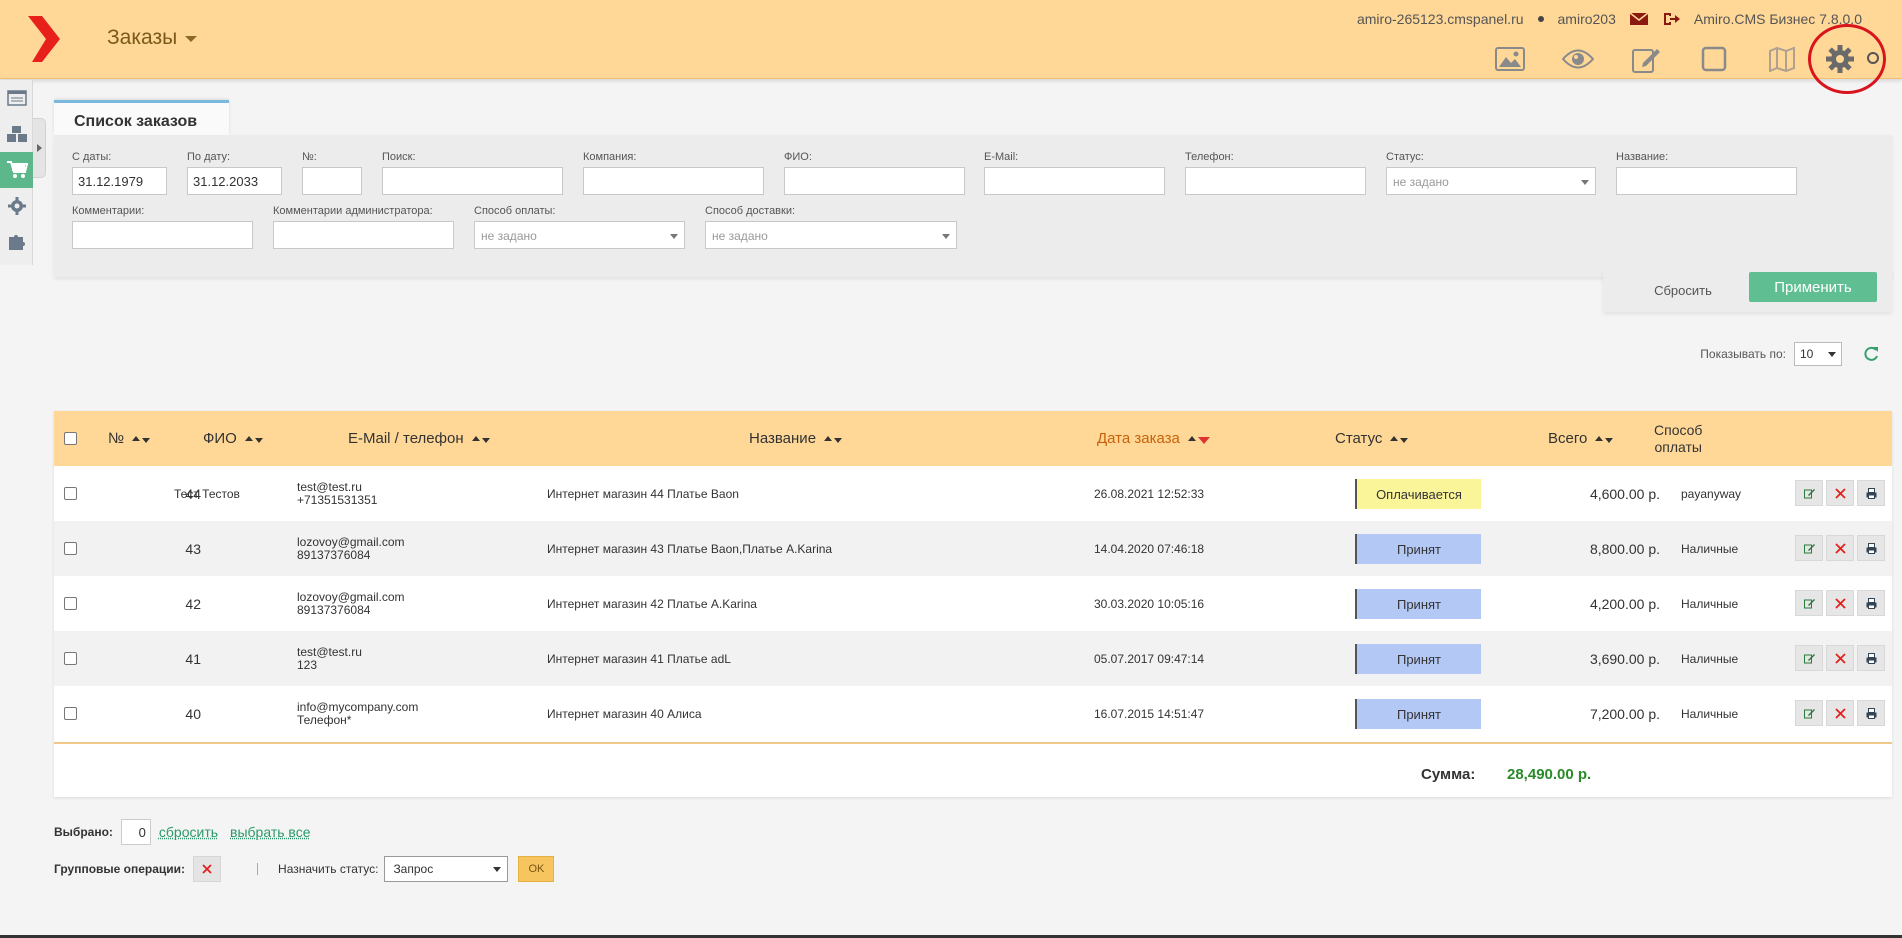 The image size is (1902, 938). Describe the element at coordinates (831, 235) in the screenshot. I see `delivery-select: не задано` at that location.